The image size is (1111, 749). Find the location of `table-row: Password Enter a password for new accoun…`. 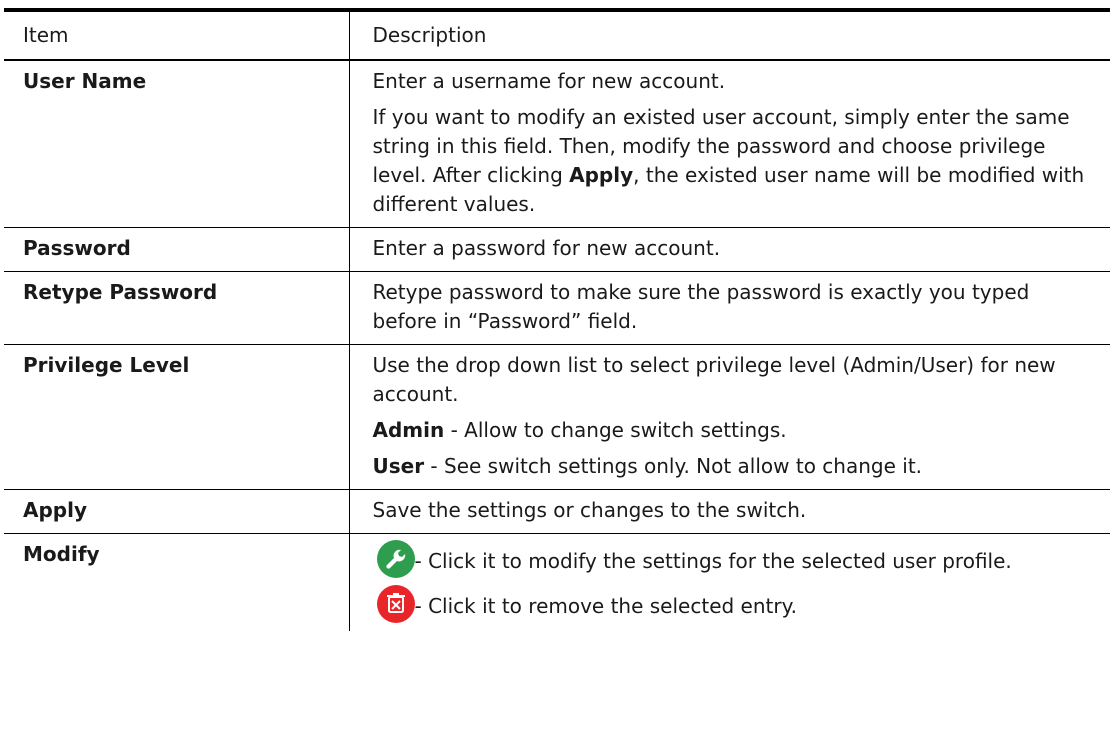

table-row: Password Enter a password for new accoun… is located at coordinates (557, 249).